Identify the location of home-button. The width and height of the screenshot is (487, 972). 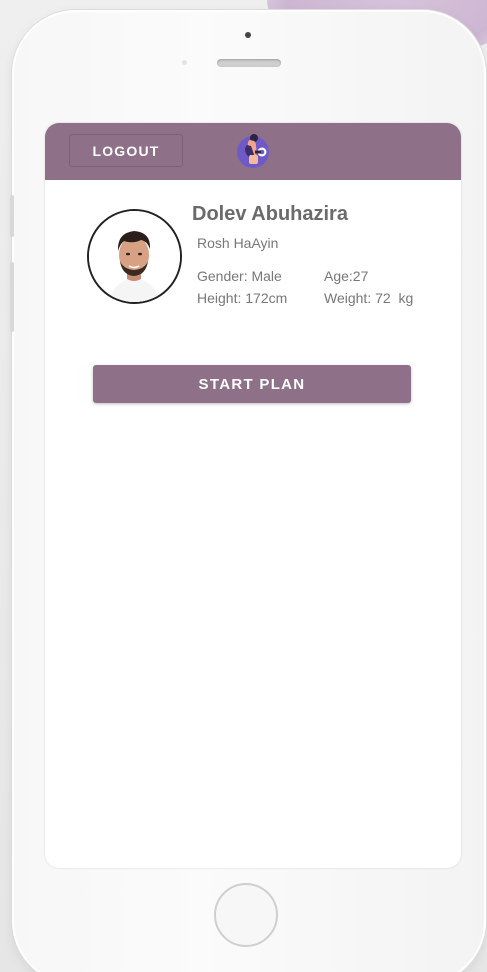
(246, 915).